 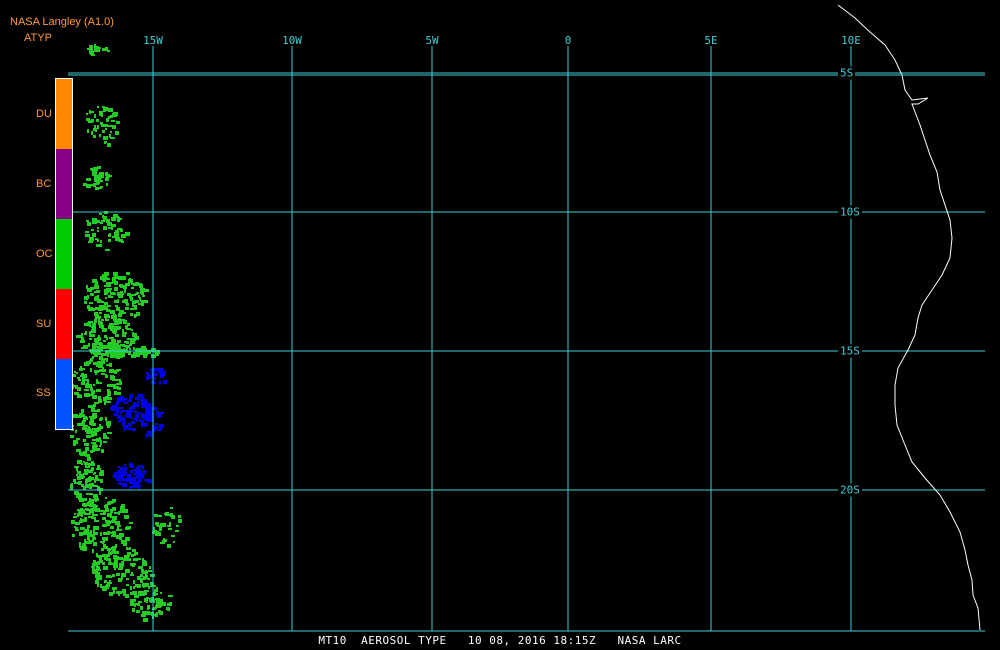 What do you see at coordinates (64, 254) in the screenshot?
I see `legend-swatch-oc` at bounding box center [64, 254].